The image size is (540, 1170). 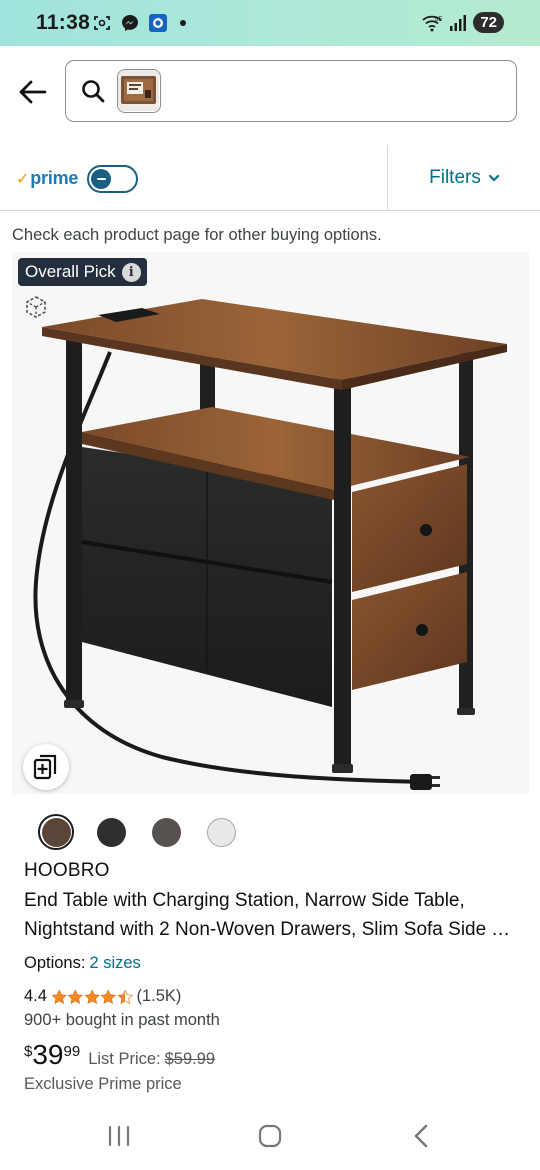 I want to click on system-nav-bar, so click(x=270, y=1135).